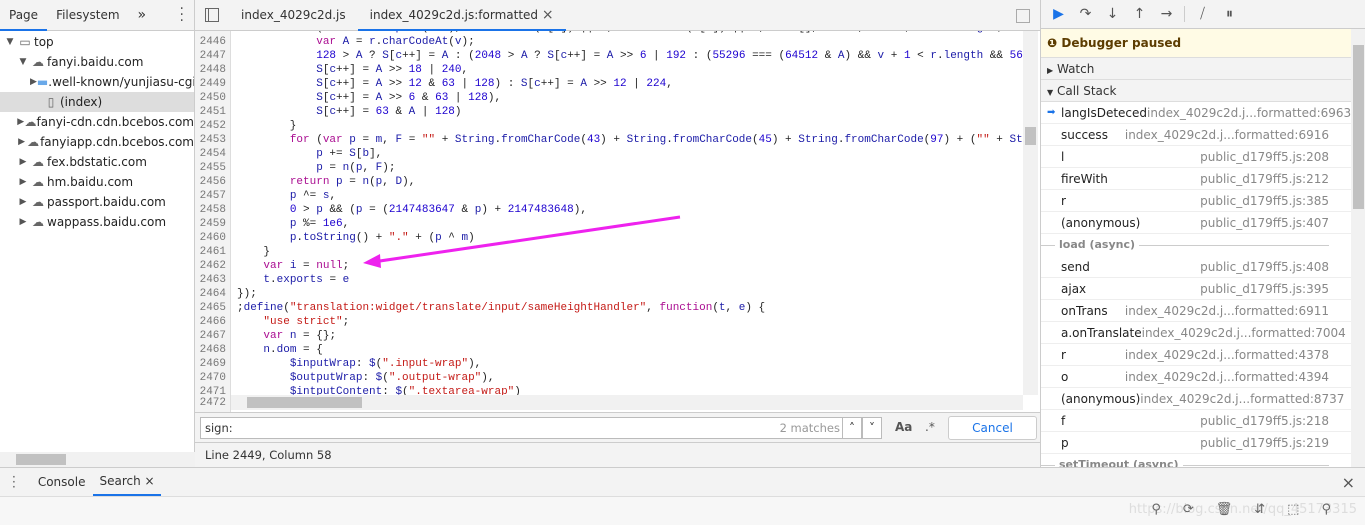 Image resolution: width=1365 pixels, height=525 pixels. I want to click on tree-item: ▶ ☁ wappass.baidu.com, so click(97, 222).